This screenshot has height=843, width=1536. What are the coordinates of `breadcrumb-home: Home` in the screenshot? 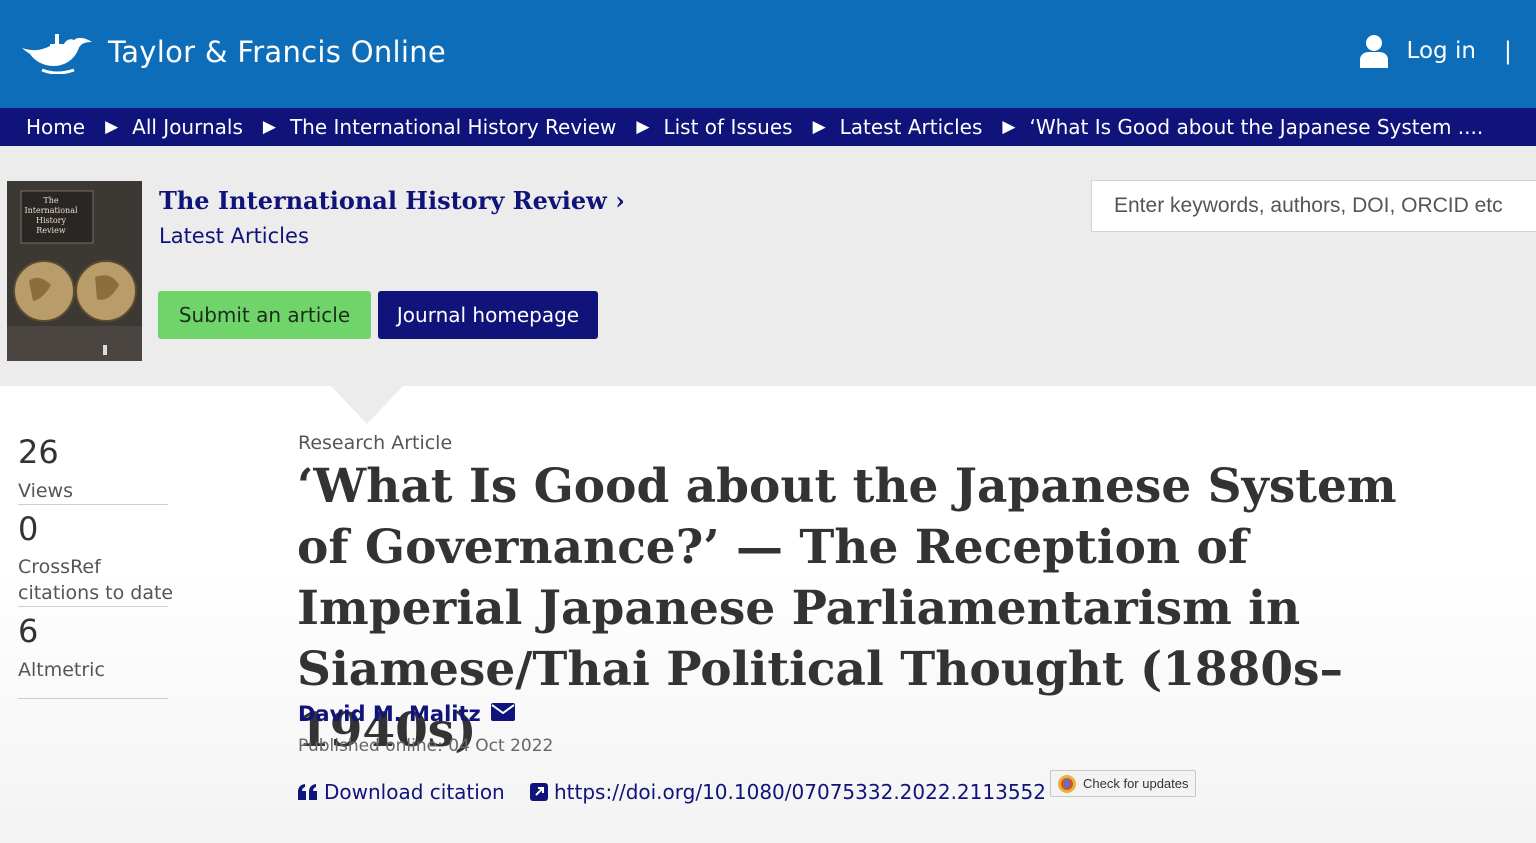 It's located at (55, 127).